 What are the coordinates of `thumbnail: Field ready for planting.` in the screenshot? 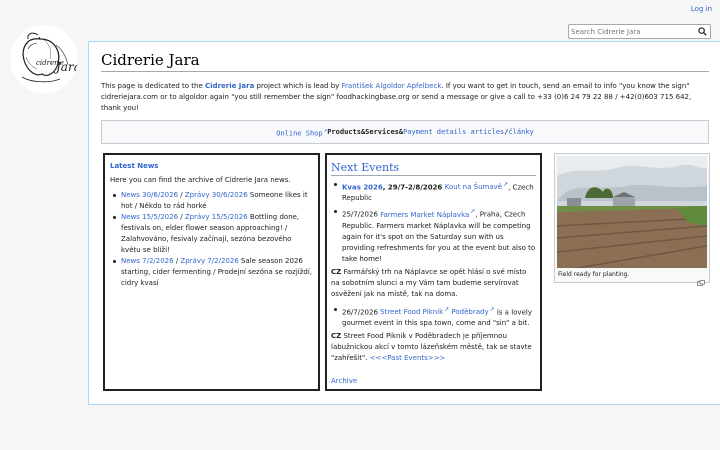 It's located at (632, 219).